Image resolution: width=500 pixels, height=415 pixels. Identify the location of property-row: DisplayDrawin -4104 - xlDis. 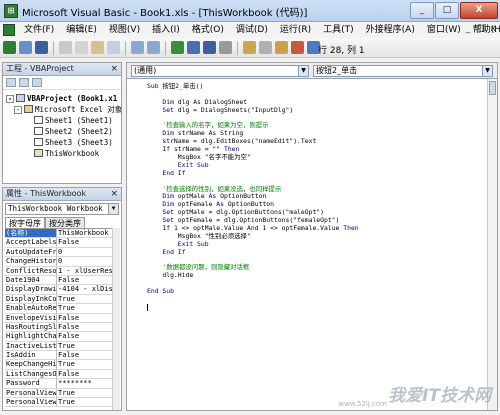
(59, 290).